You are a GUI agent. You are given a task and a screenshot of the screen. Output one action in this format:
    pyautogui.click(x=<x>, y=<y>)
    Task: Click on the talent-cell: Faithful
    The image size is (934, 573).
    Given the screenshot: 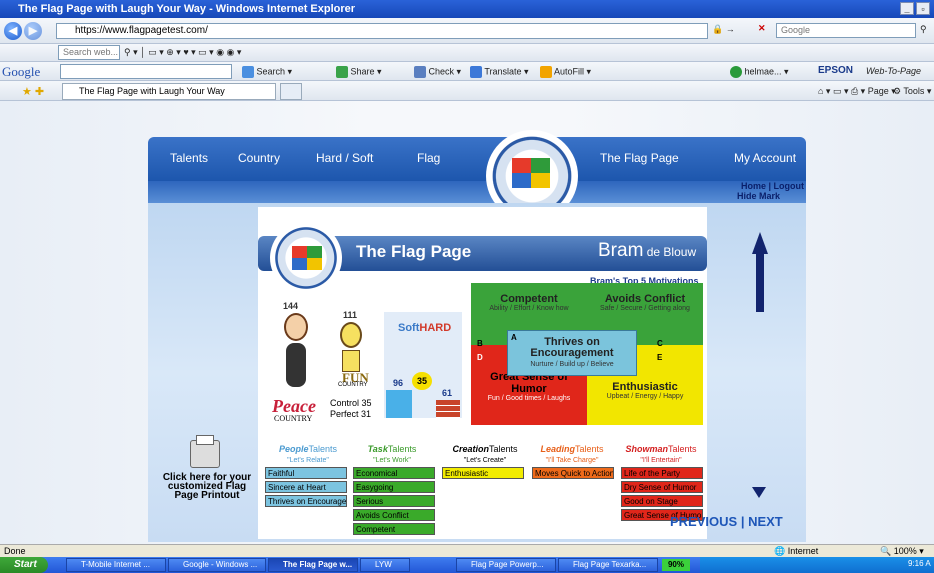 What is the action you would take?
    pyautogui.click(x=306, y=473)
    